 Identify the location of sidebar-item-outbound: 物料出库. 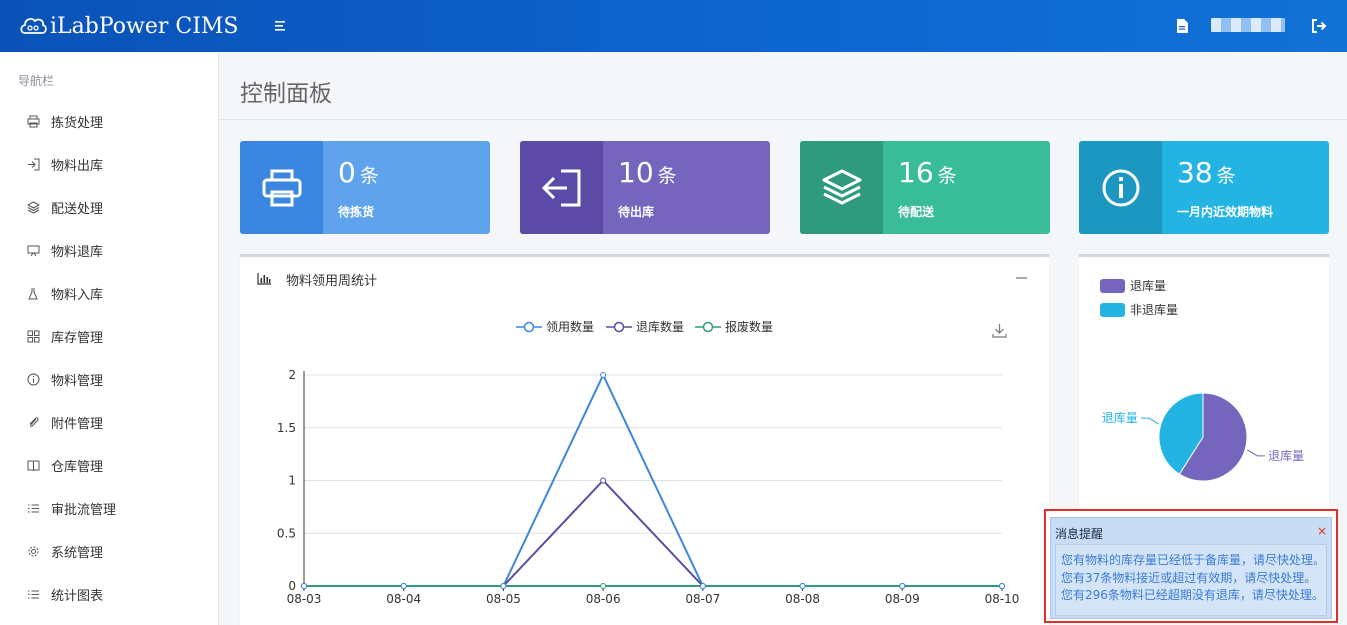
(109, 164).